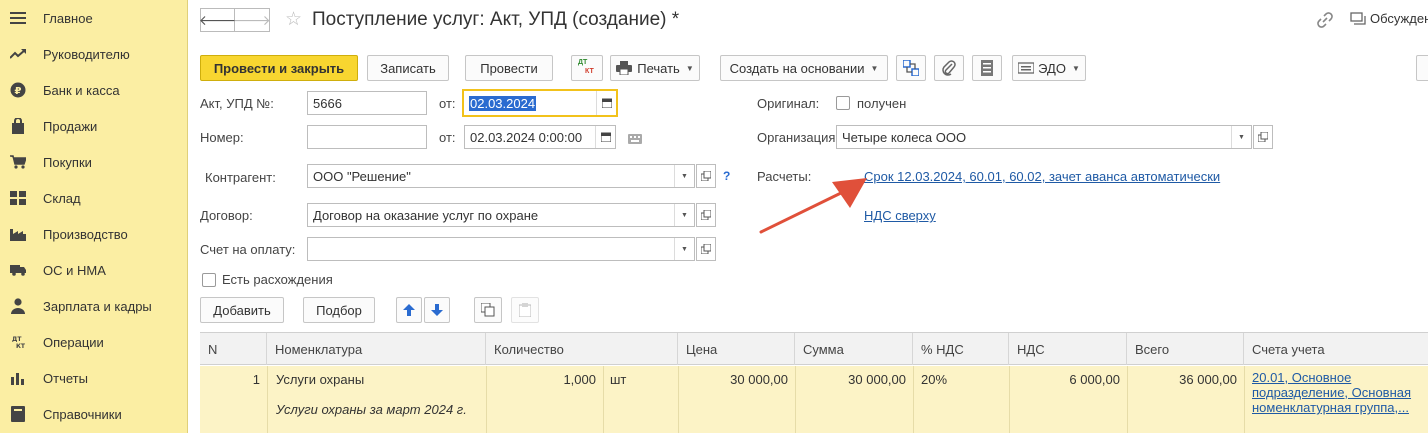 The image size is (1428, 433). Describe the element at coordinates (736, 349) in the screenshot. I see `column-header-price: Цена` at that location.